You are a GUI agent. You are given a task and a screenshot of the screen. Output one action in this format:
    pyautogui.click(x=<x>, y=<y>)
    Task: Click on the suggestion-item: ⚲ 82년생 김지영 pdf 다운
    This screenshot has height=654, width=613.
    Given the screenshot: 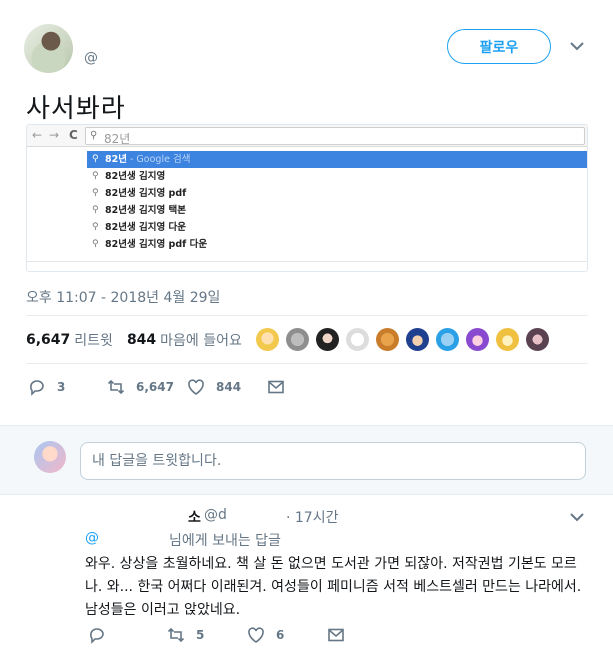 What is the action you would take?
    pyautogui.click(x=337, y=244)
    